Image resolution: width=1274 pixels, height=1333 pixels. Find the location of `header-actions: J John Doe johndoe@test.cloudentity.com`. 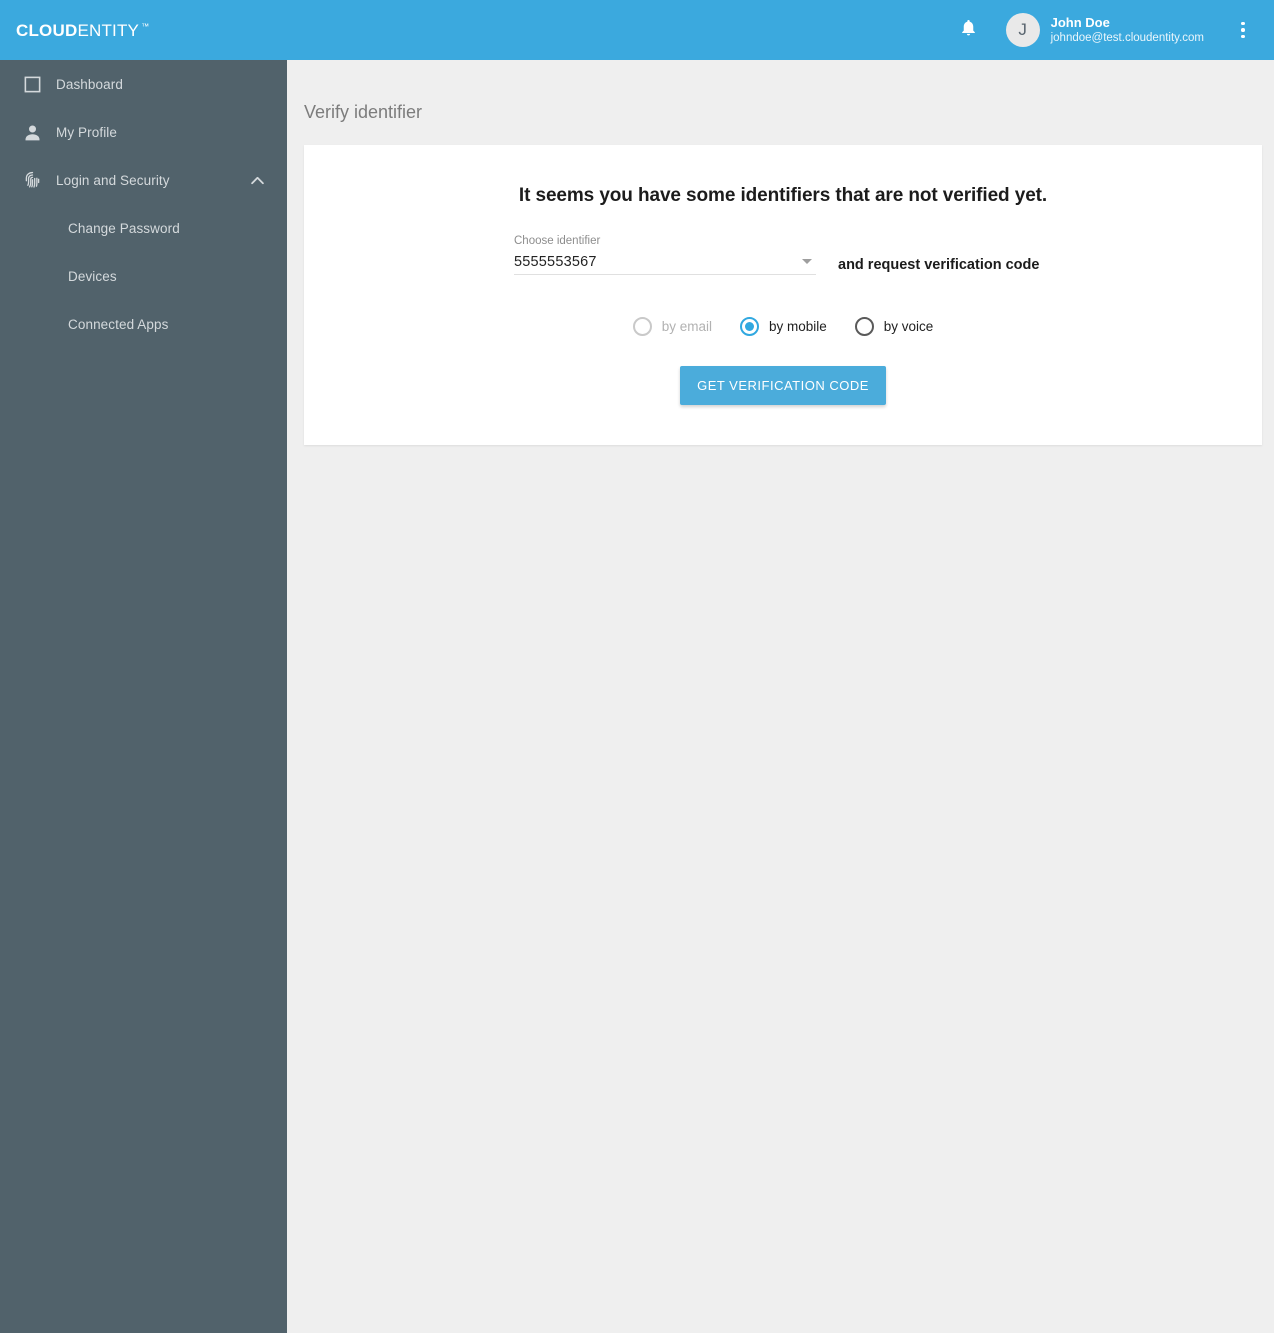

header-actions: J John Doe johndoe@test.cloudentity.com is located at coordinates (1113, 30).